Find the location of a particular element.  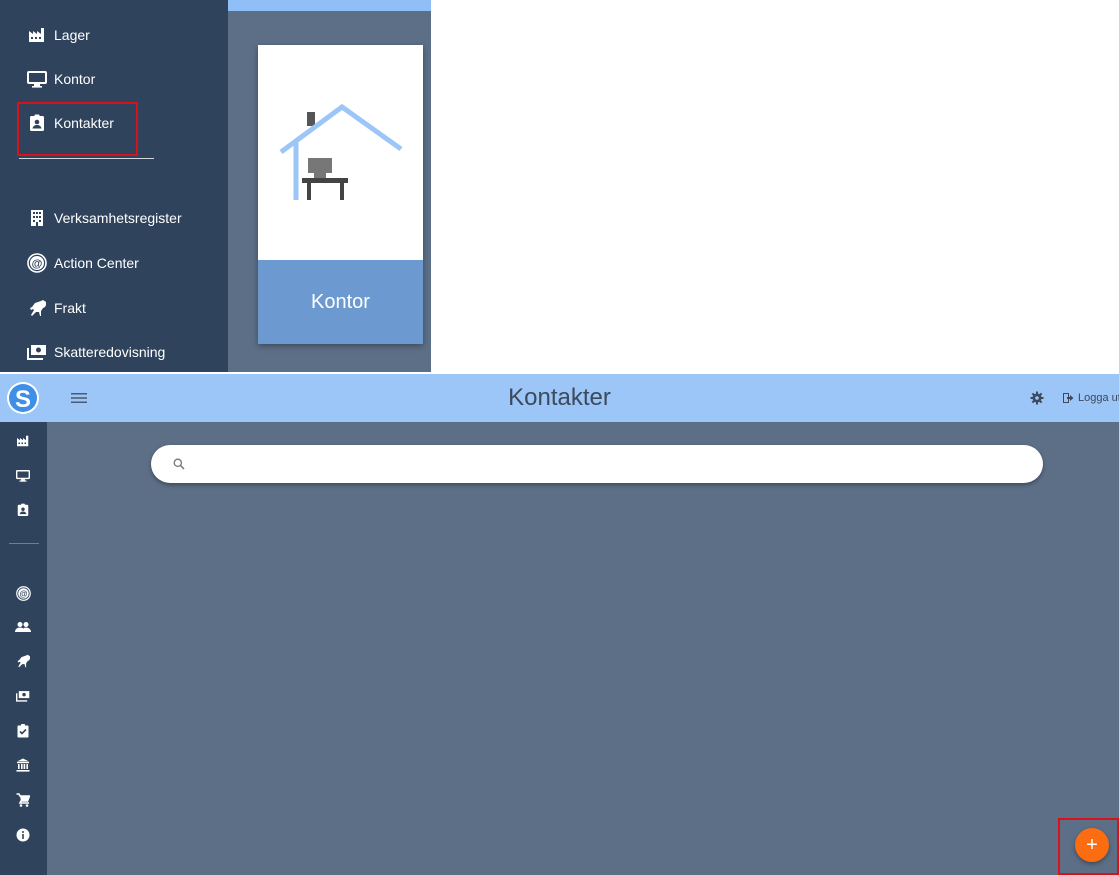

bank-icon is located at coordinates (23, 765).